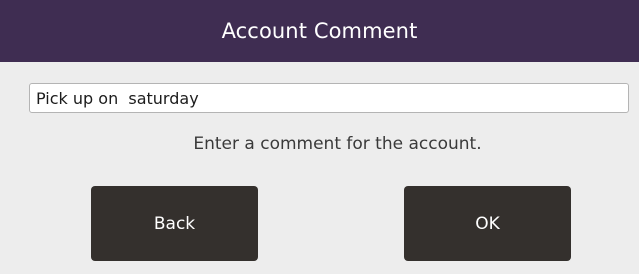 The height and width of the screenshot is (274, 639). Describe the element at coordinates (174, 223) in the screenshot. I see `back-button: Back` at that location.